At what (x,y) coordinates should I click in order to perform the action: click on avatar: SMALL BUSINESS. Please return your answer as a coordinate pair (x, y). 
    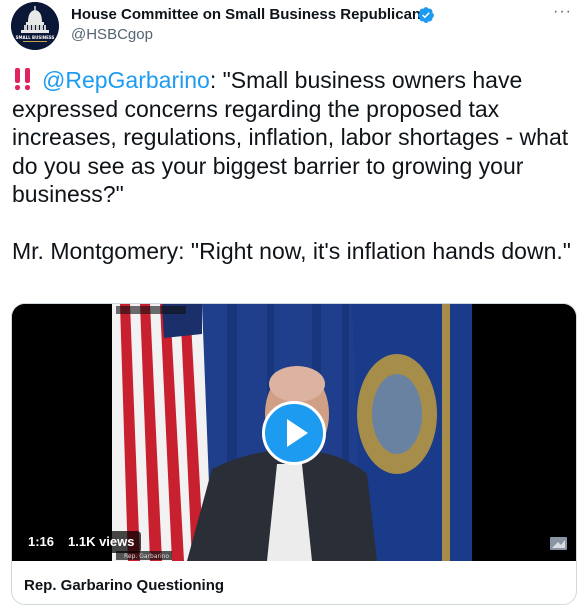
    Looking at the image, I should click on (35, 26).